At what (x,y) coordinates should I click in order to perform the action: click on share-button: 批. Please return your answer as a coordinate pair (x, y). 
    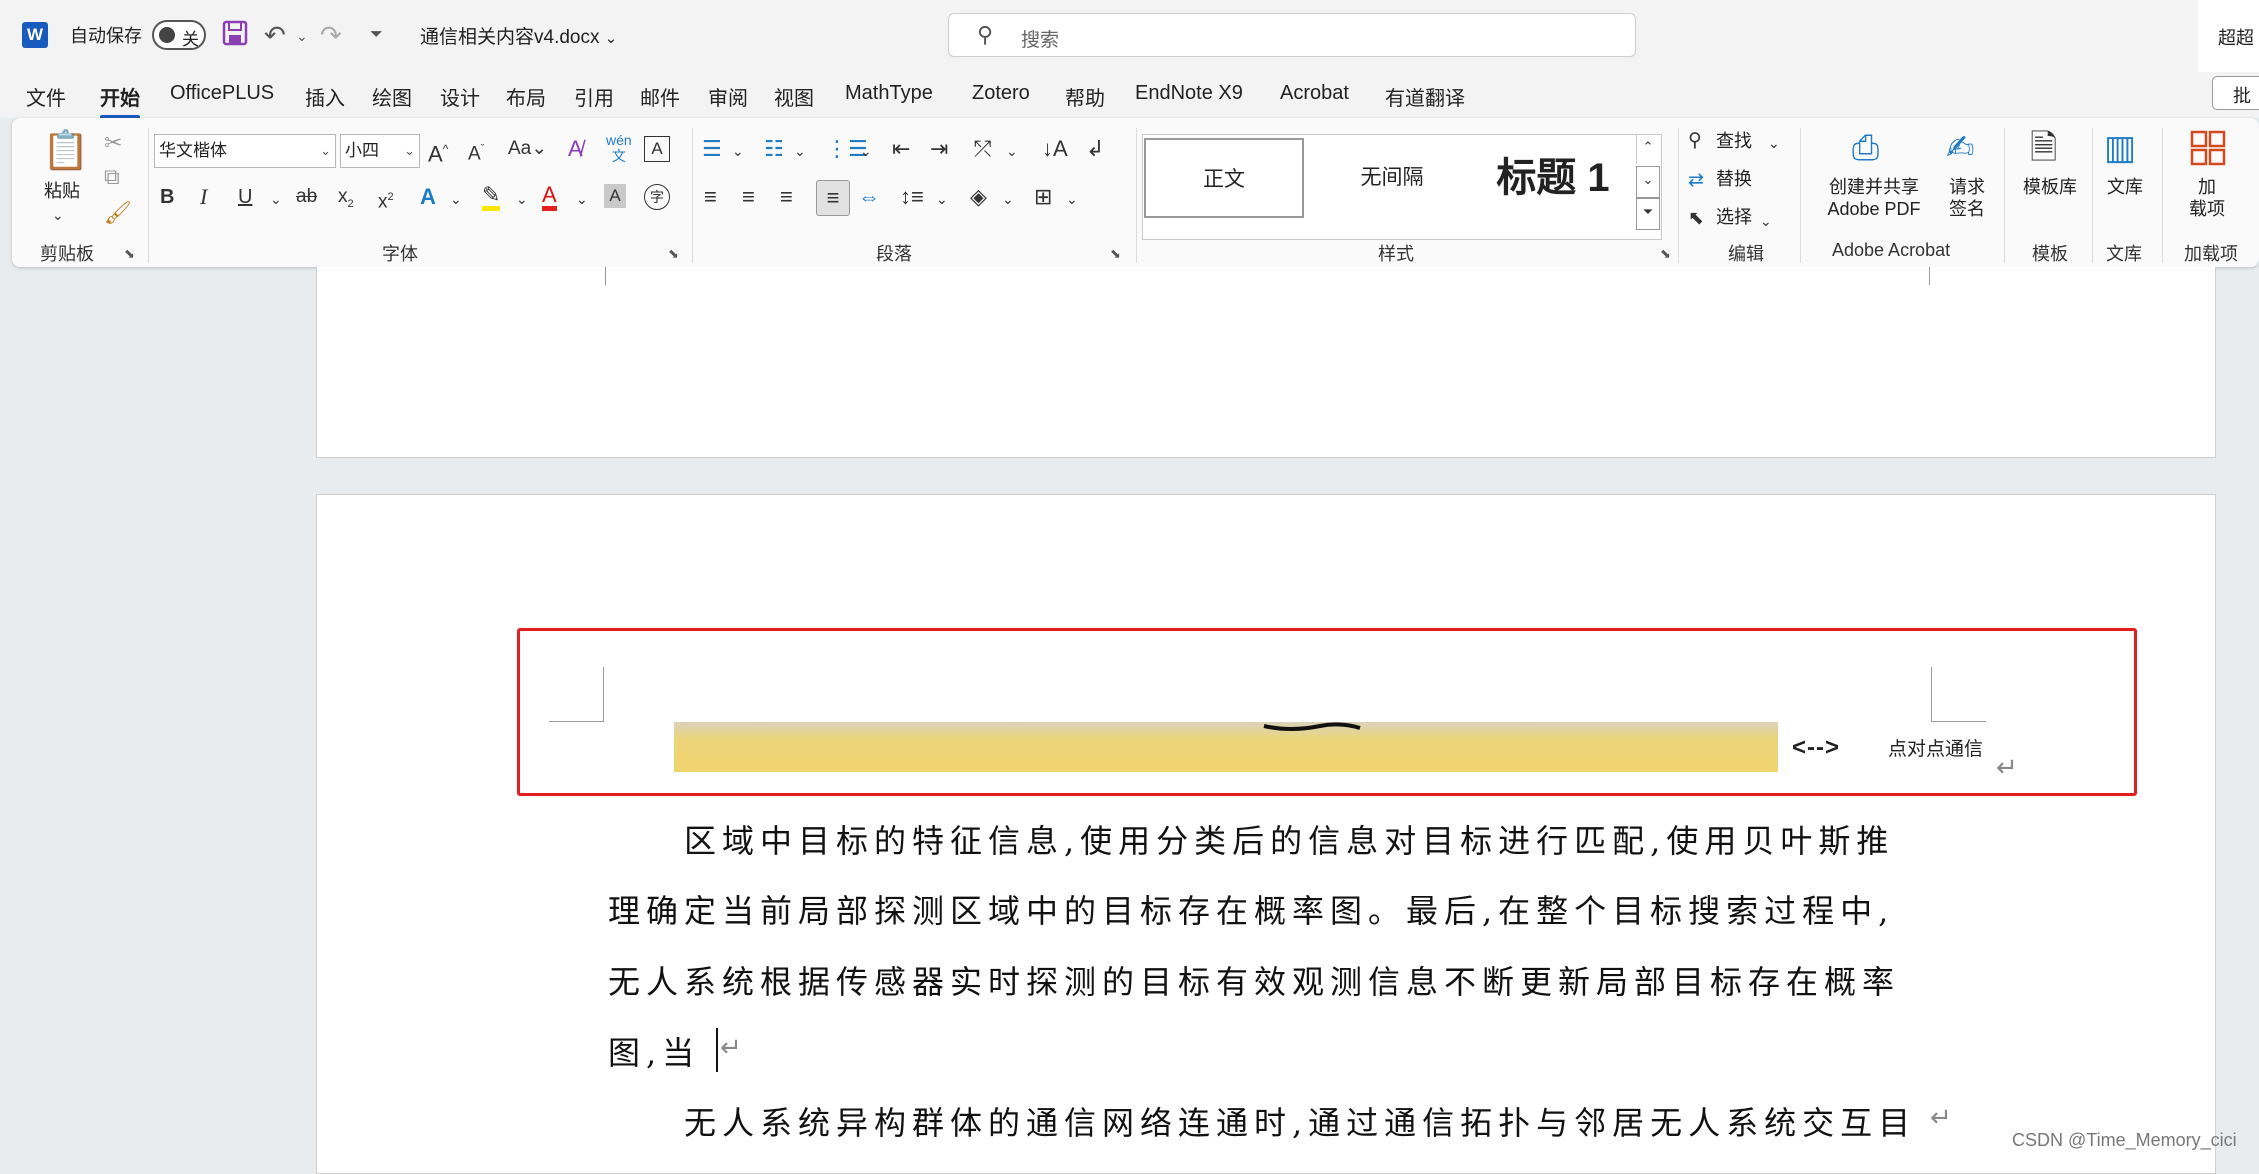
    Looking at the image, I should click on (2235, 93).